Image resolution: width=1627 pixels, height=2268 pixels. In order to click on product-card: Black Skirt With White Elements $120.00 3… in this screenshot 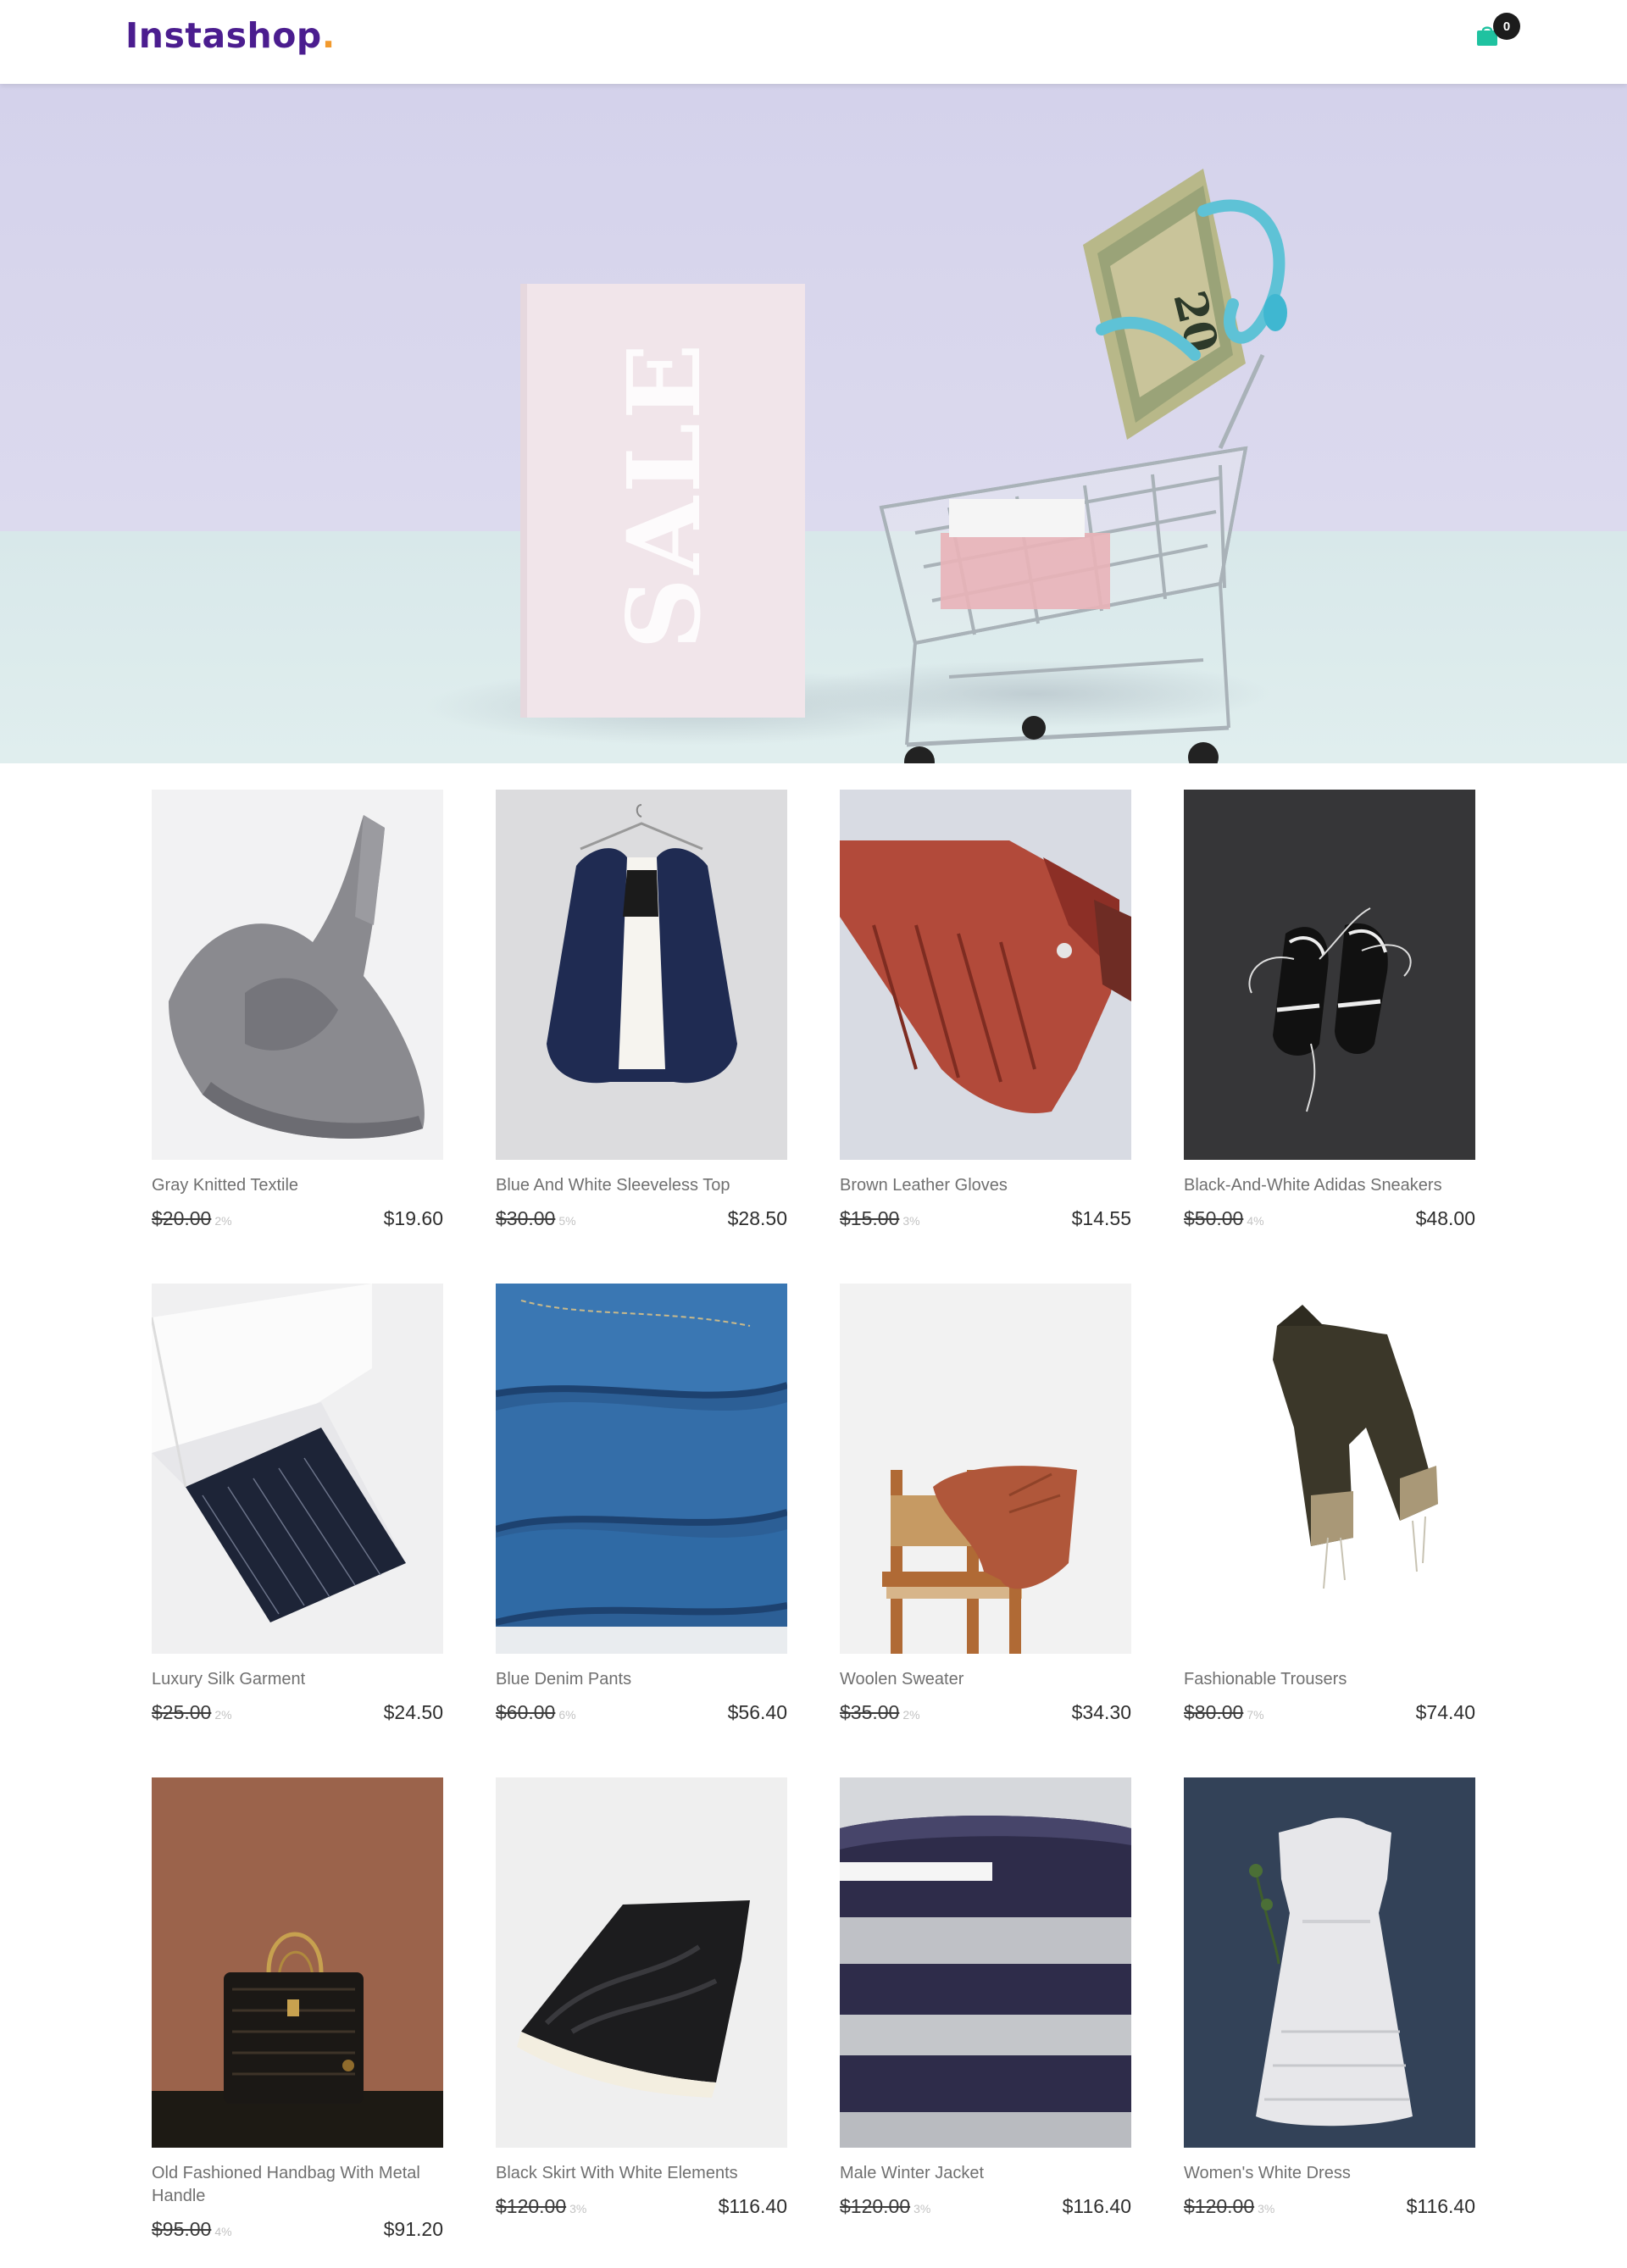, I will do `click(642, 1998)`.